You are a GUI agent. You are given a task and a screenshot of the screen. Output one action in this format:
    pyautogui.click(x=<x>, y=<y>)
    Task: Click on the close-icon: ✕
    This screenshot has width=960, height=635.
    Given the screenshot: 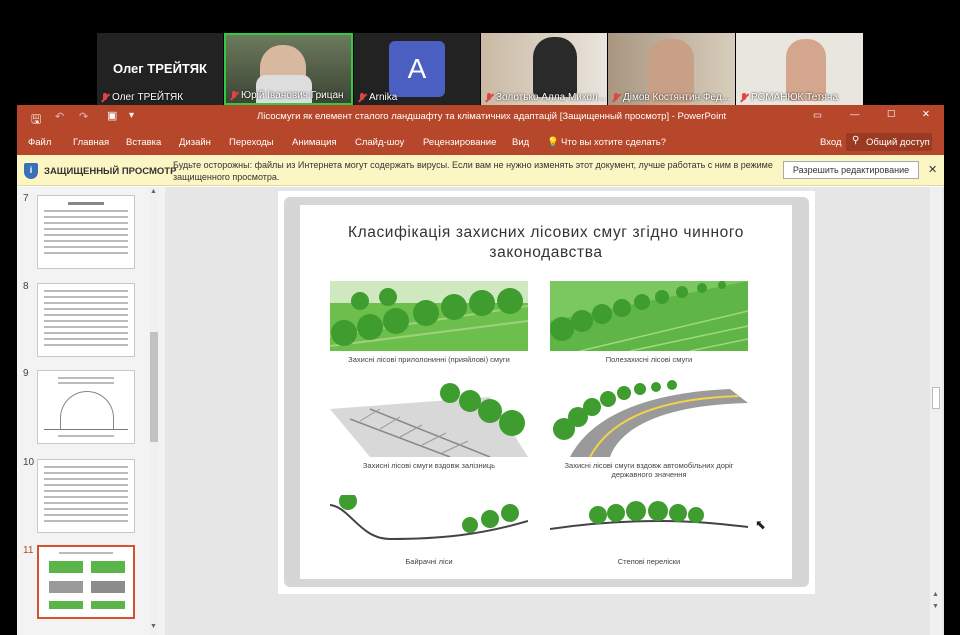 What is the action you would take?
    pyautogui.click(x=926, y=114)
    